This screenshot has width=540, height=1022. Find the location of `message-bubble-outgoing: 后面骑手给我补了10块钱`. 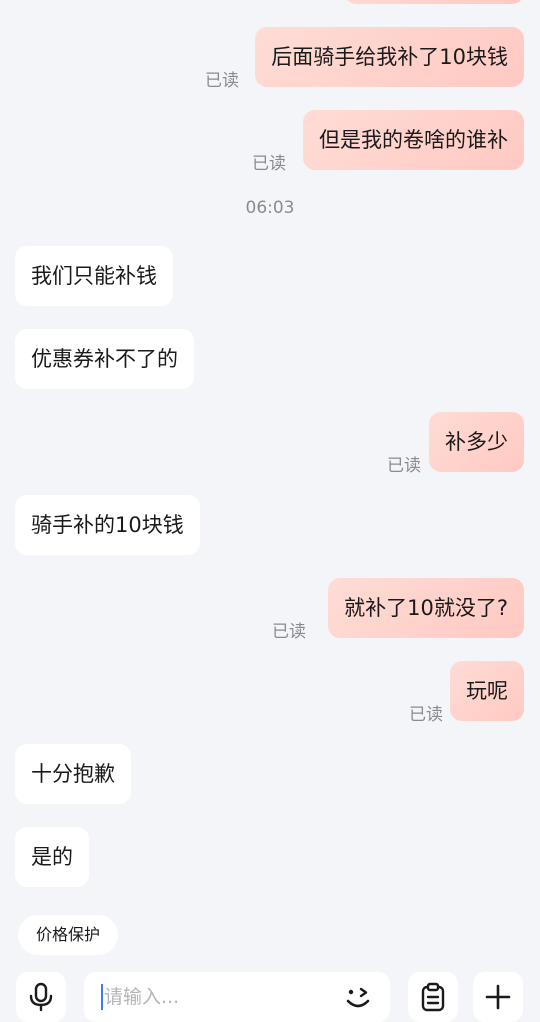

message-bubble-outgoing: 后面骑手给我补了10块钱 is located at coordinates (389, 57).